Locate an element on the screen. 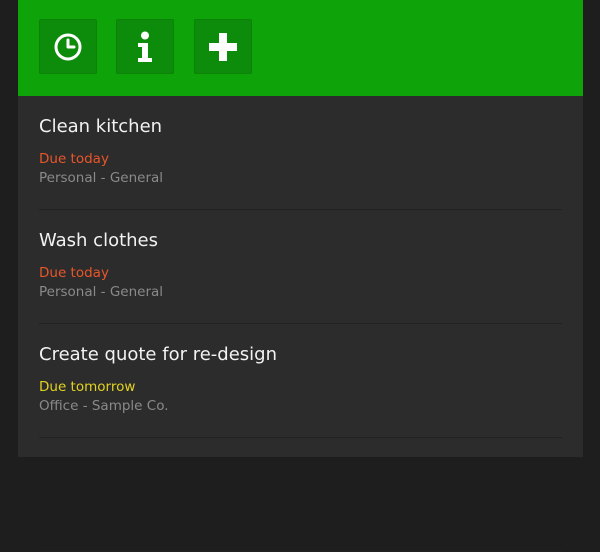 The image size is (600, 552). task-due-status: Due tomorrow is located at coordinates (87, 387).